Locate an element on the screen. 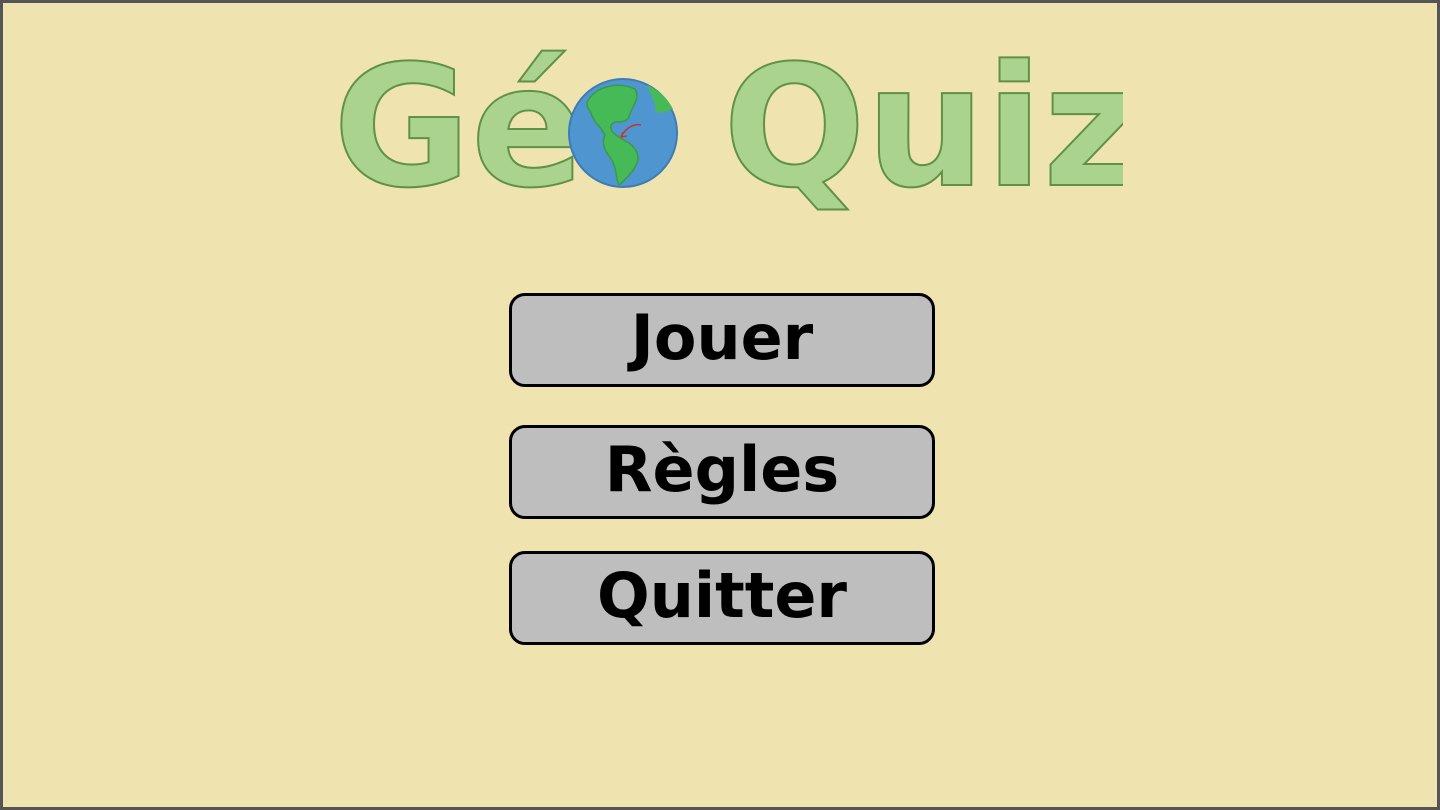 This screenshot has width=1440, height=810. play-button: Jouer is located at coordinates (722, 340).